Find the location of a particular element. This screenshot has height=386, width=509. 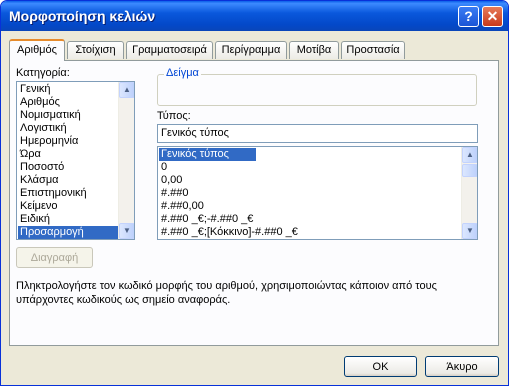

close-button: ✕ is located at coordinates (492, 16).